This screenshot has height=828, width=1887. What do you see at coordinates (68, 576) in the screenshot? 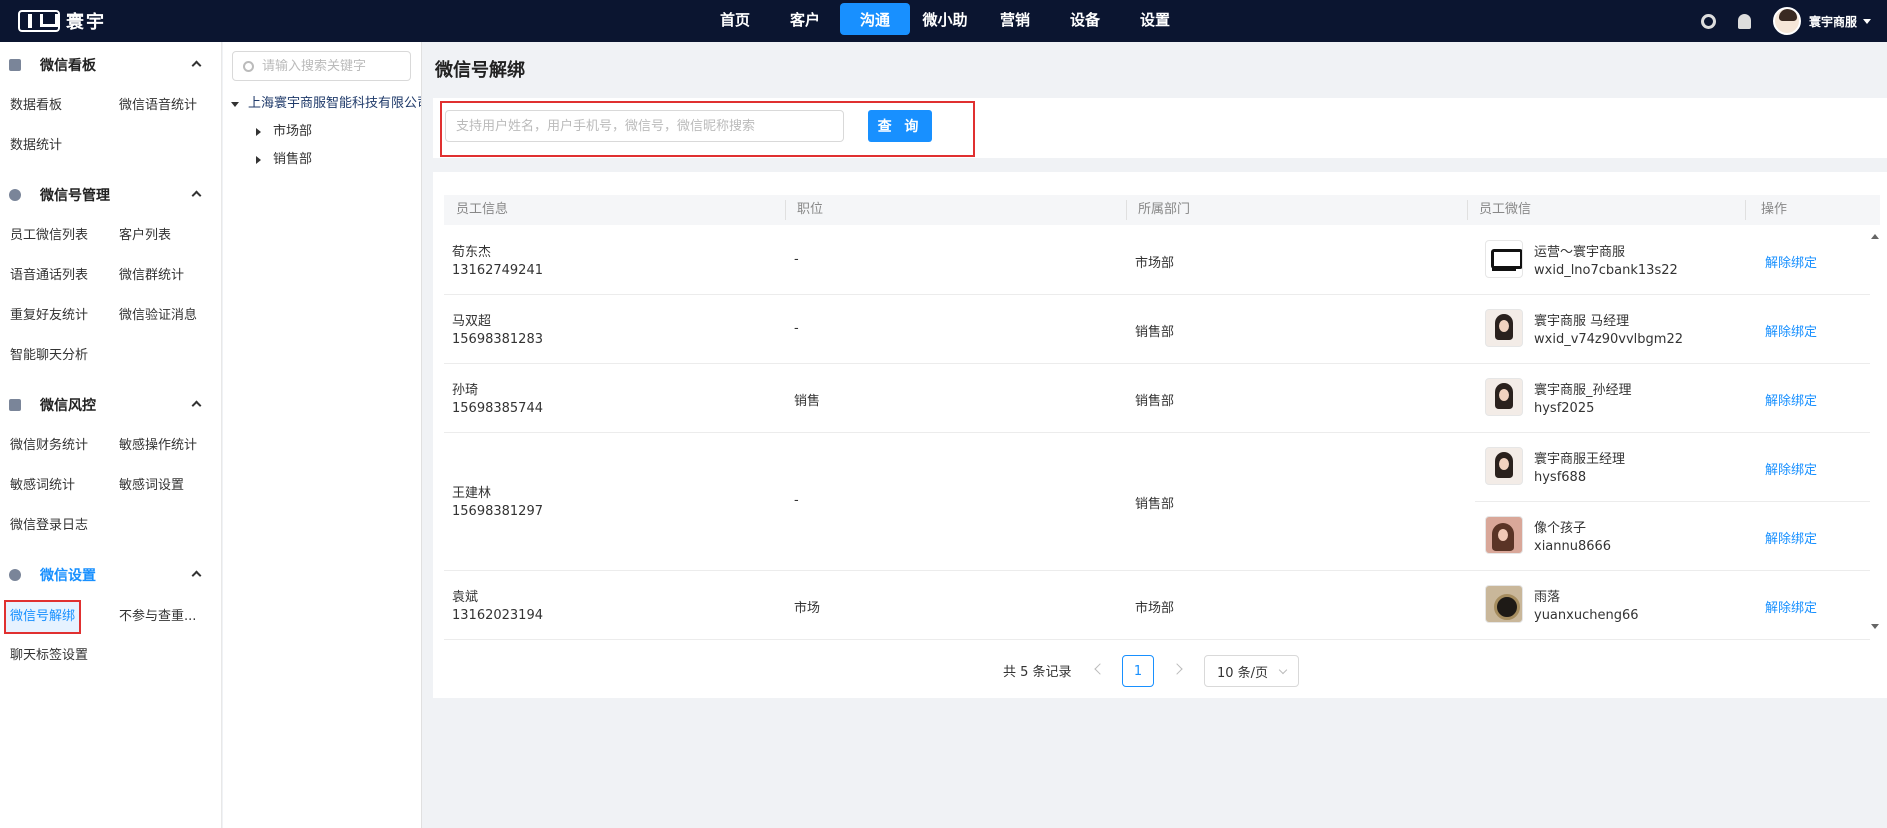
I see `sidebar-group-title: 微信设置` at bounding box center [68, 576].